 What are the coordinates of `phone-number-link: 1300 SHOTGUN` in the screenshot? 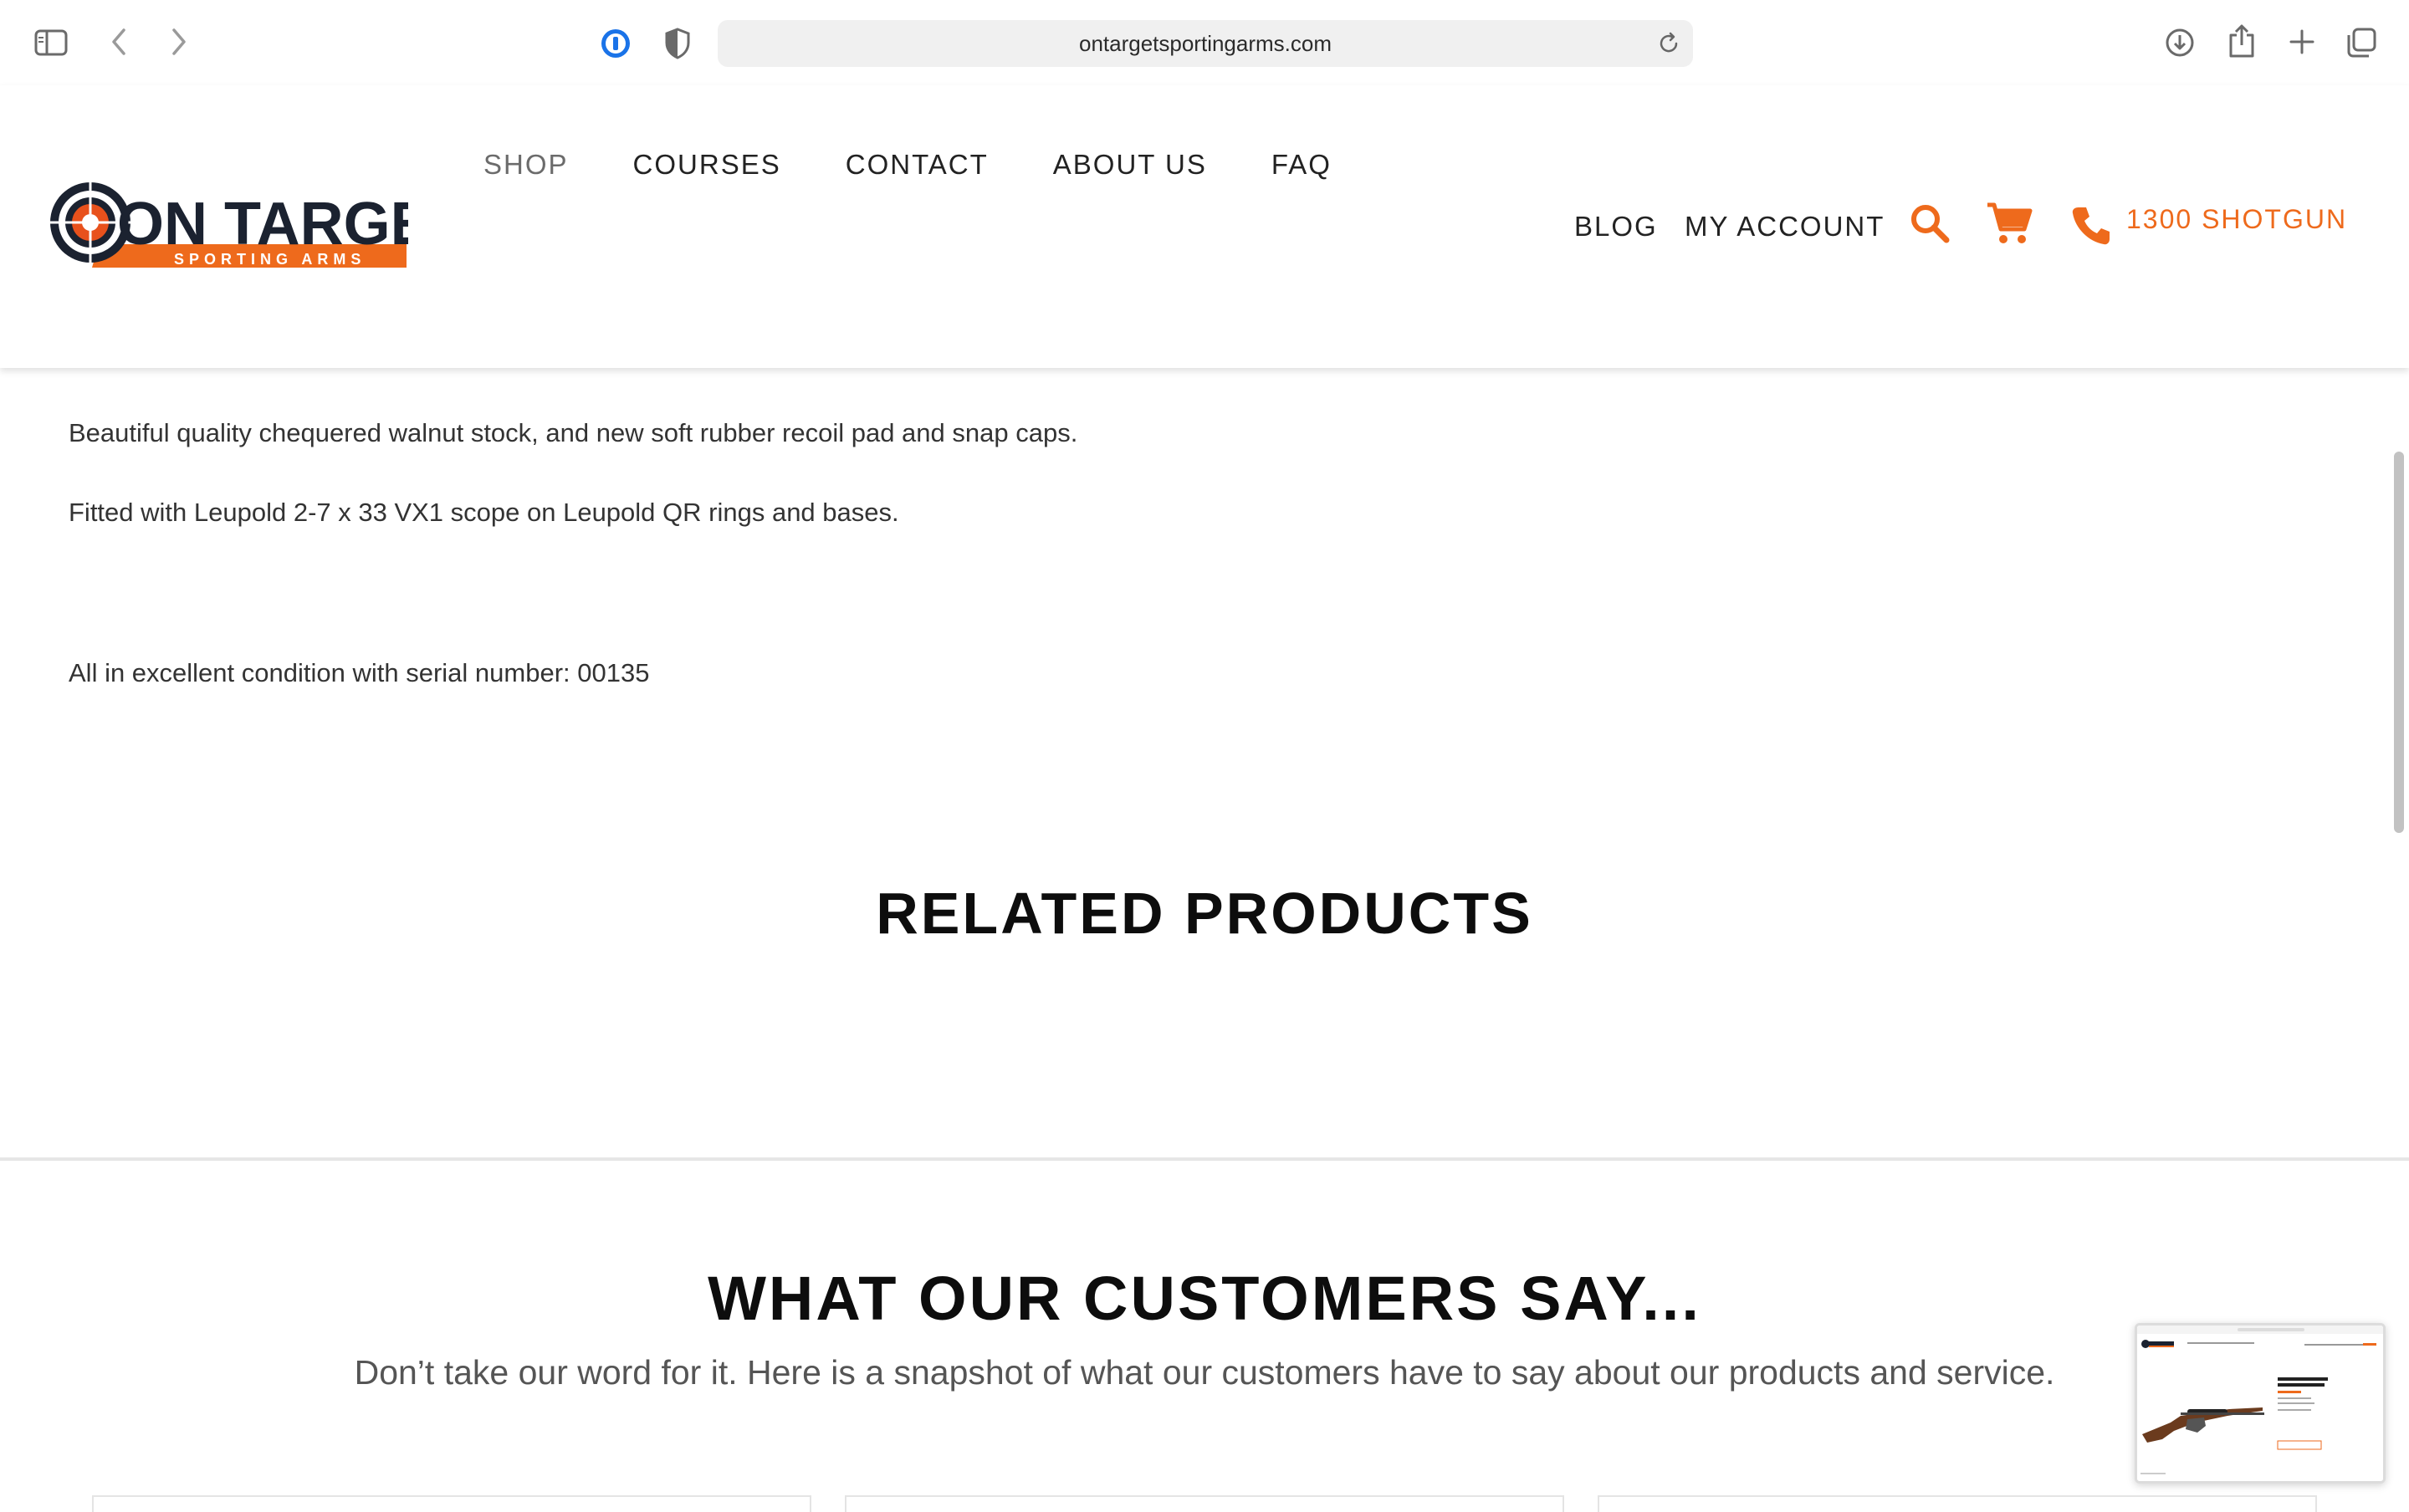 It's located at (2236, 219).